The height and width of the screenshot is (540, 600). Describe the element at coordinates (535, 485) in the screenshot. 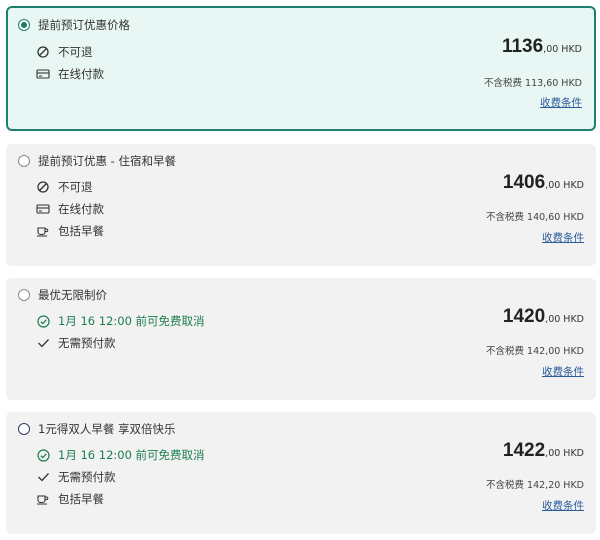

I see `tax-note: 不含税费 142,20 HKD` at that location.